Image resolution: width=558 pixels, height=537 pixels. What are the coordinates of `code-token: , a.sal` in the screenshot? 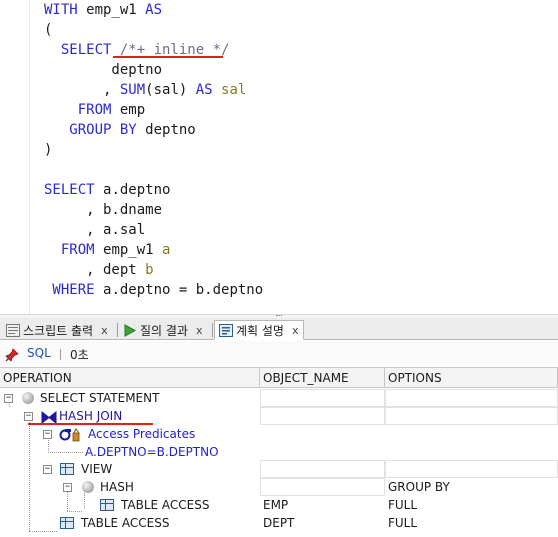 It's located at (95, 230).